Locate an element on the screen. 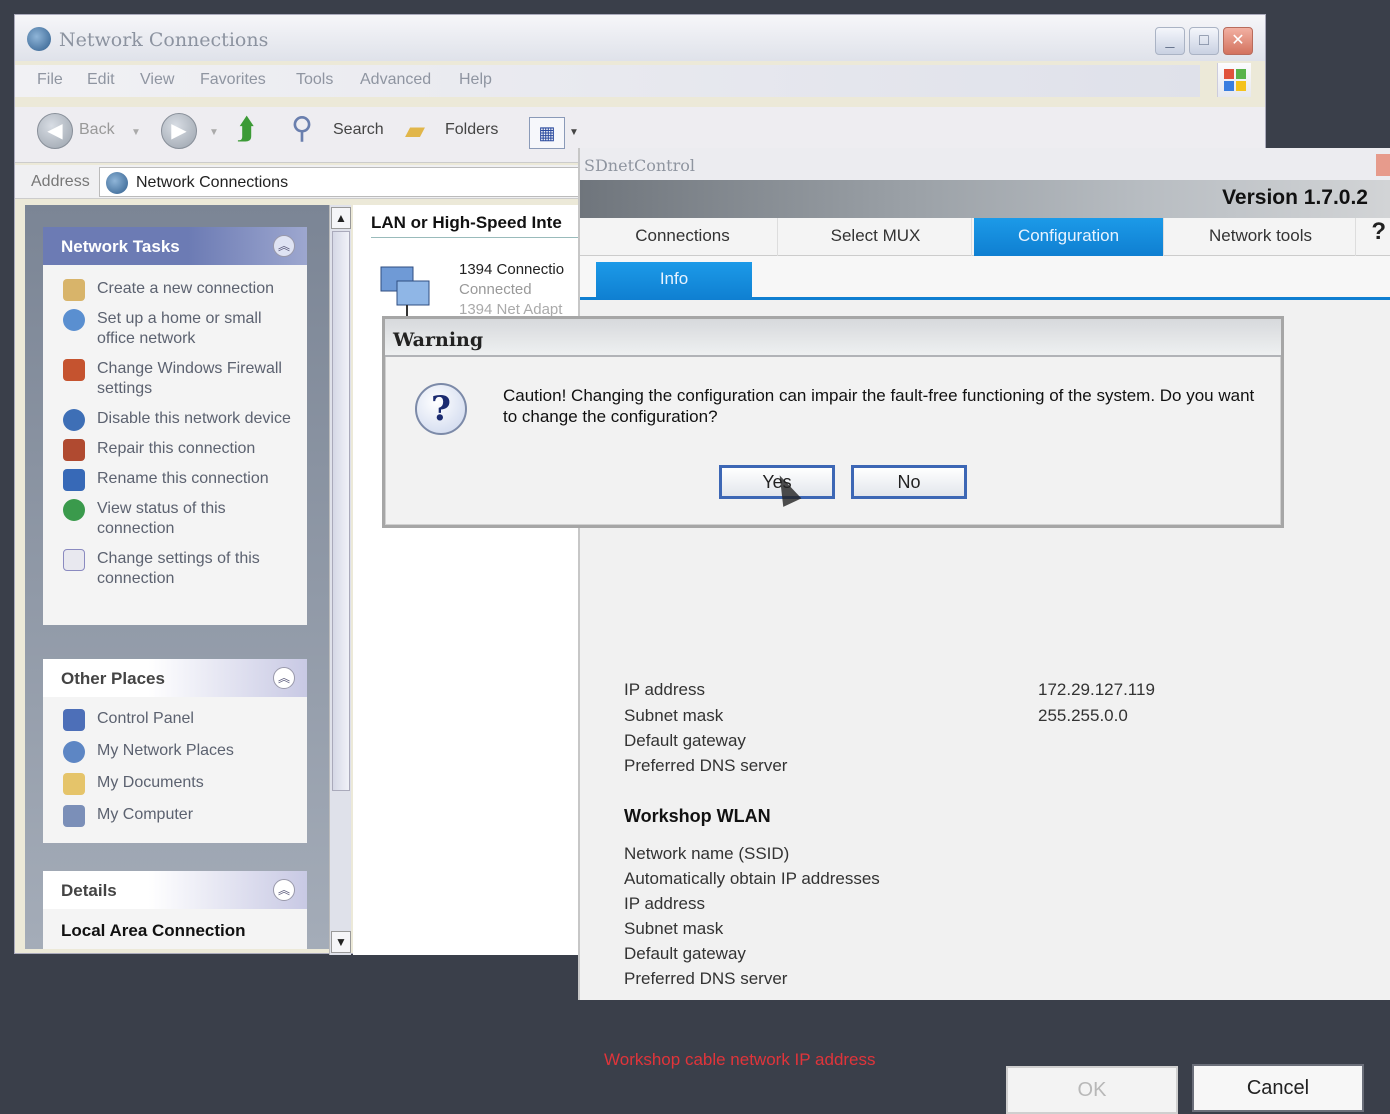  forward-arrow-icon: ▶ is located at coordinates (179, 131).